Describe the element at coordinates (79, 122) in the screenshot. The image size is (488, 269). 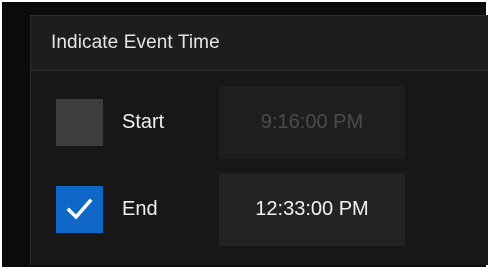
I see `start-checkbox` at that location.